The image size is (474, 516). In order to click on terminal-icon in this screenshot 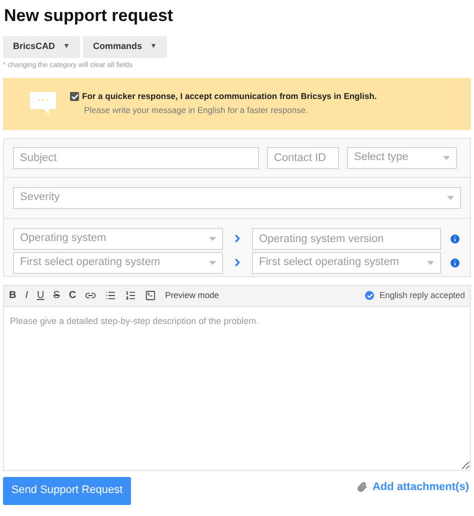, I will do `click(150, 295)`.